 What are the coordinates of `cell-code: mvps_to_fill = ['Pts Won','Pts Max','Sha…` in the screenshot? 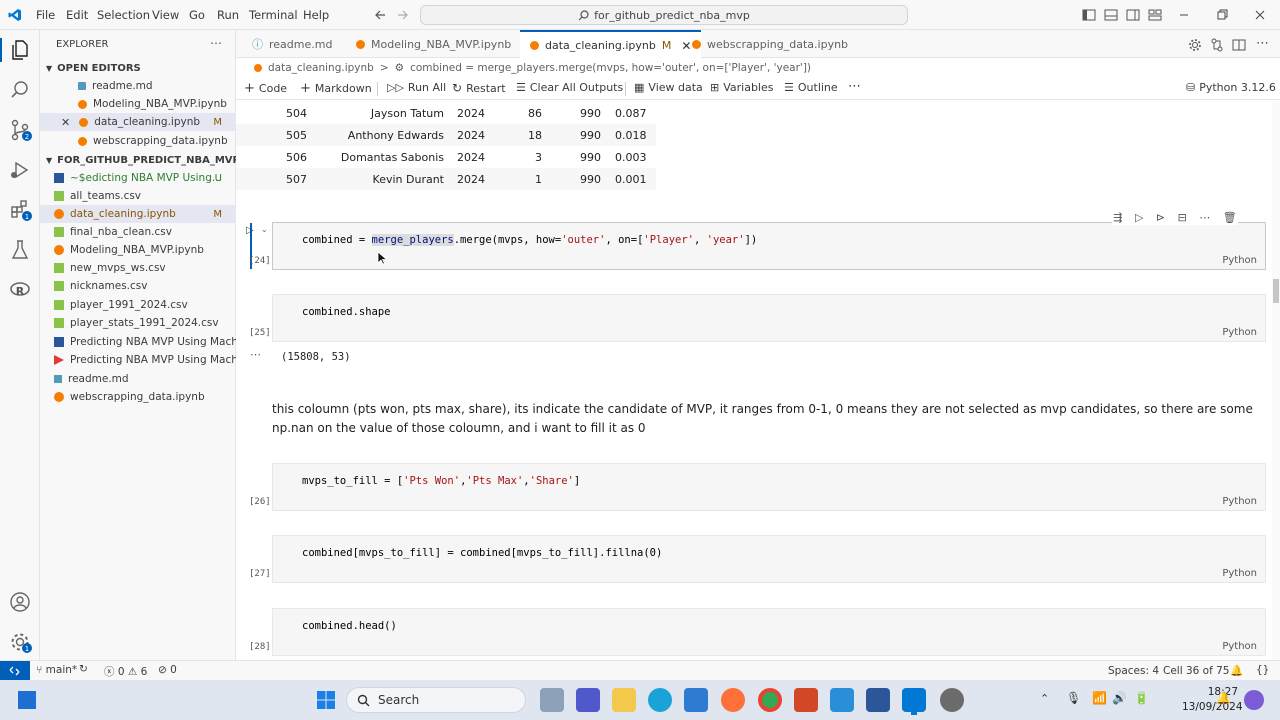 It's located at (441, 481).